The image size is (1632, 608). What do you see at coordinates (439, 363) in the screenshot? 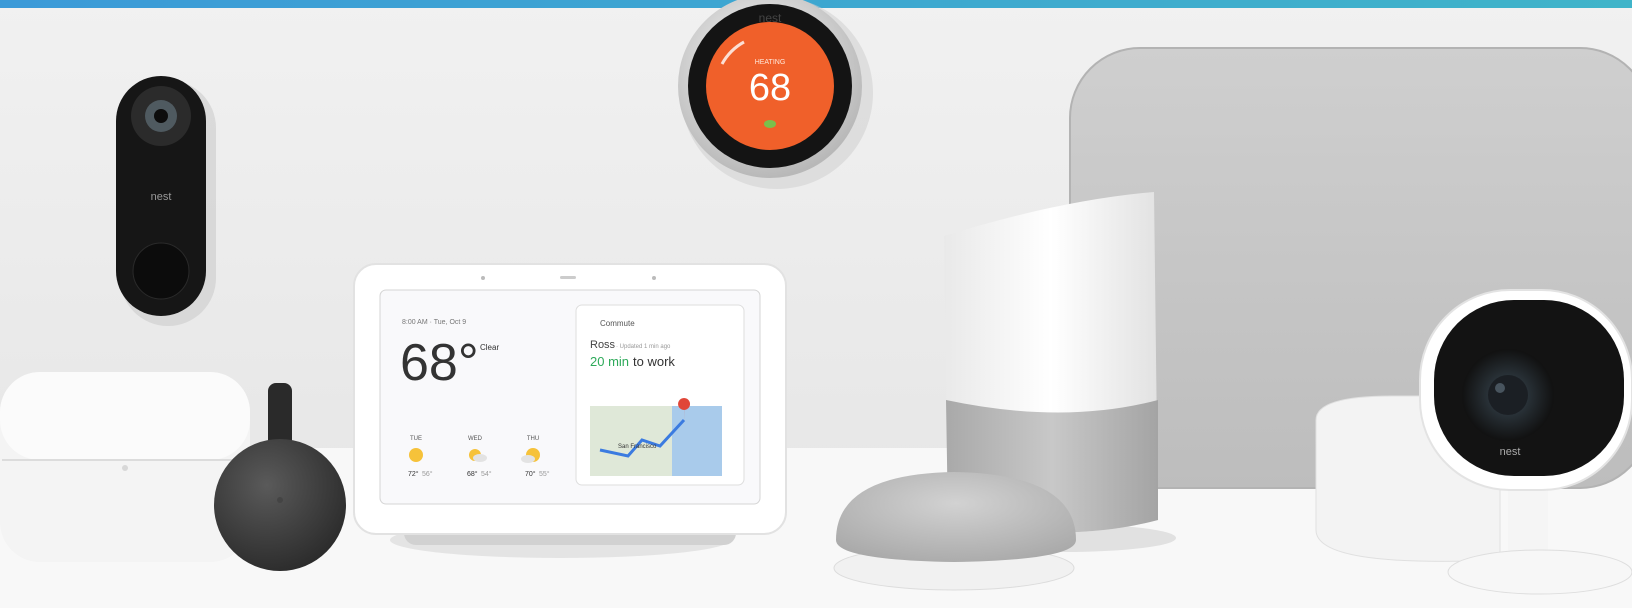
I see `hub-temperature: 68°` at bounding box center [439, 363].